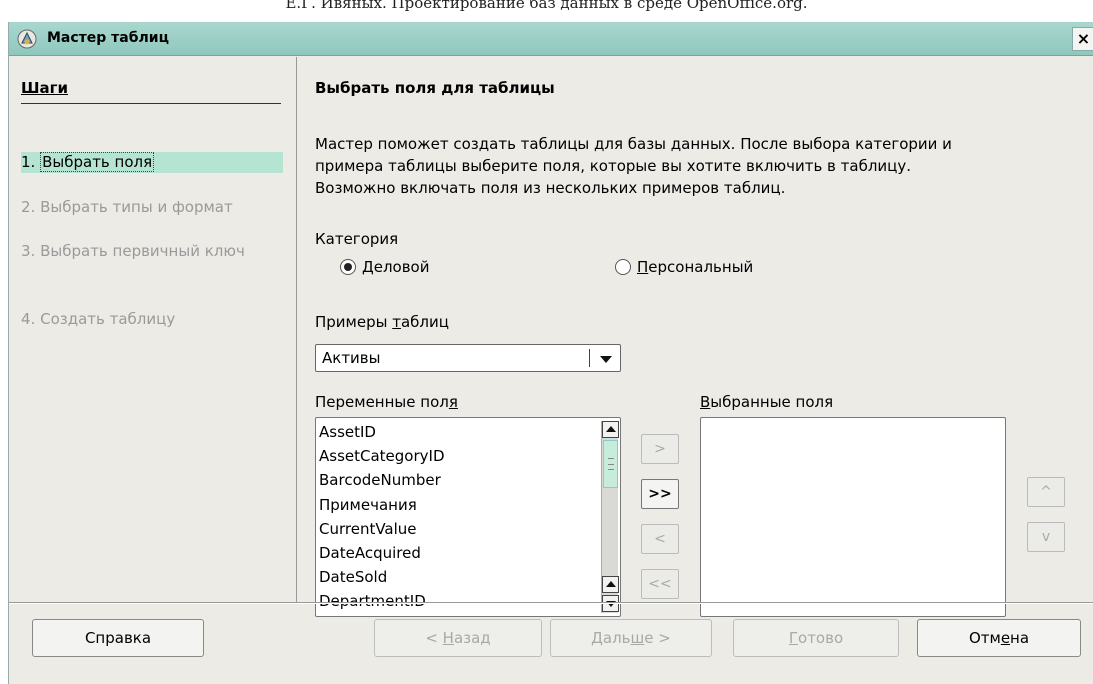 This screenshot has height=684, width=1093. What do you see at coordinates (118, 638) in the screenshot?
I see `help-button: Справка` at bounding box center [118, 638].